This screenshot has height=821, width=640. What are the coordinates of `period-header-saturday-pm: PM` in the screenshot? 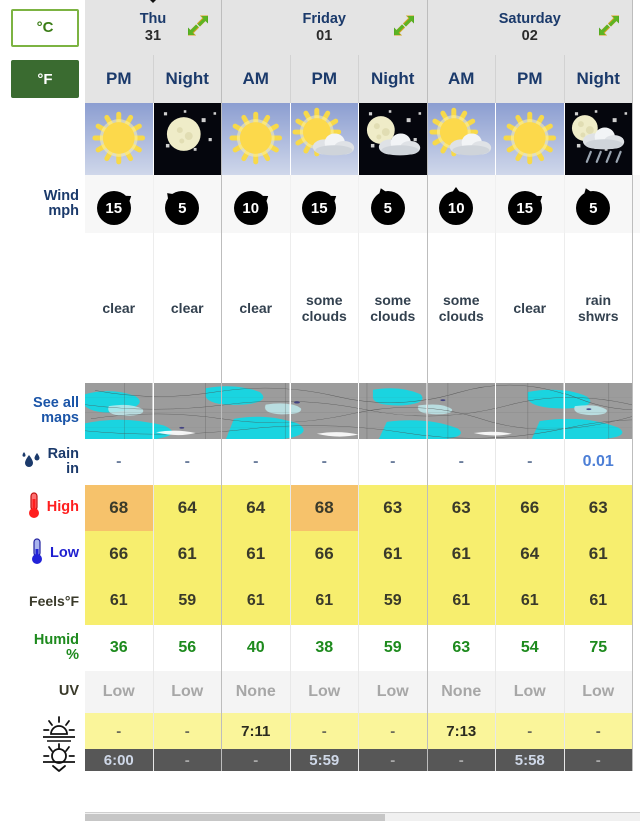 It's located at (530, 79).